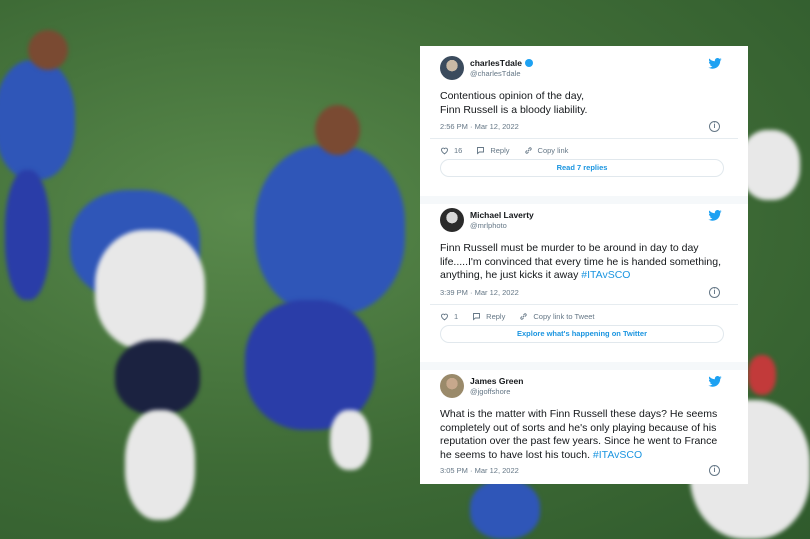 The height and width of the screenshot is (539, 810). Describe the element at coordinates (37, 120) in the screenshot. I see `player-blue-left` at that location.